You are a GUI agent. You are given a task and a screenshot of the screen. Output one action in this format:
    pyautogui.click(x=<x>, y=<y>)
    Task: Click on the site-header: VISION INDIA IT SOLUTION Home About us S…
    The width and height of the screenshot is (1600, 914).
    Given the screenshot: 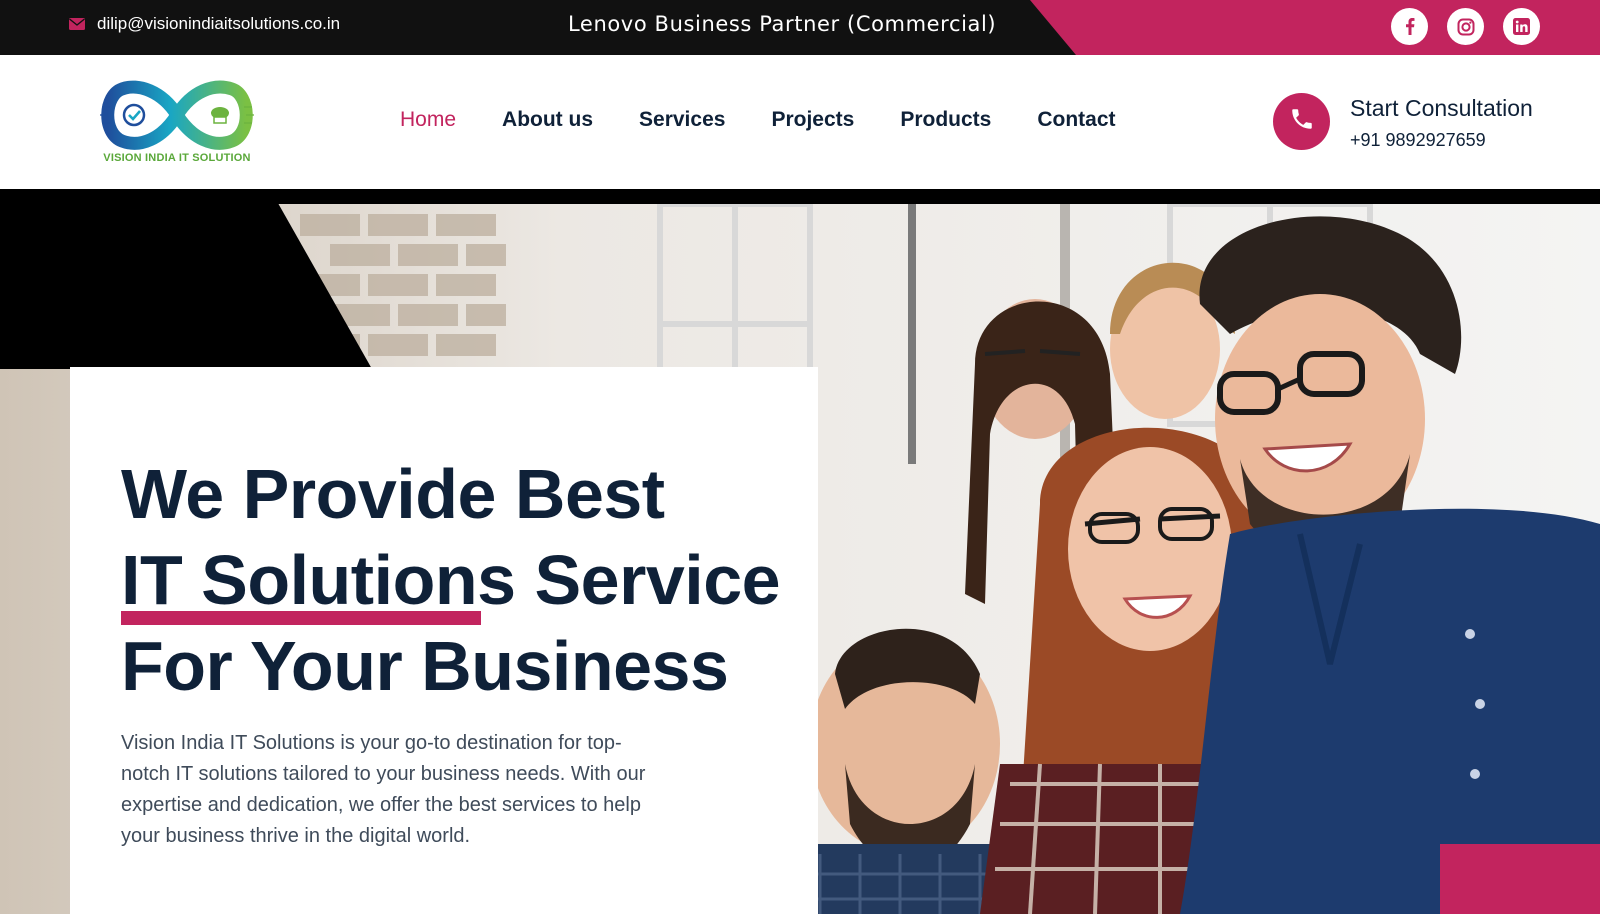 What is the action you would take?
    pyautogui.click(x=800, y=122)
    